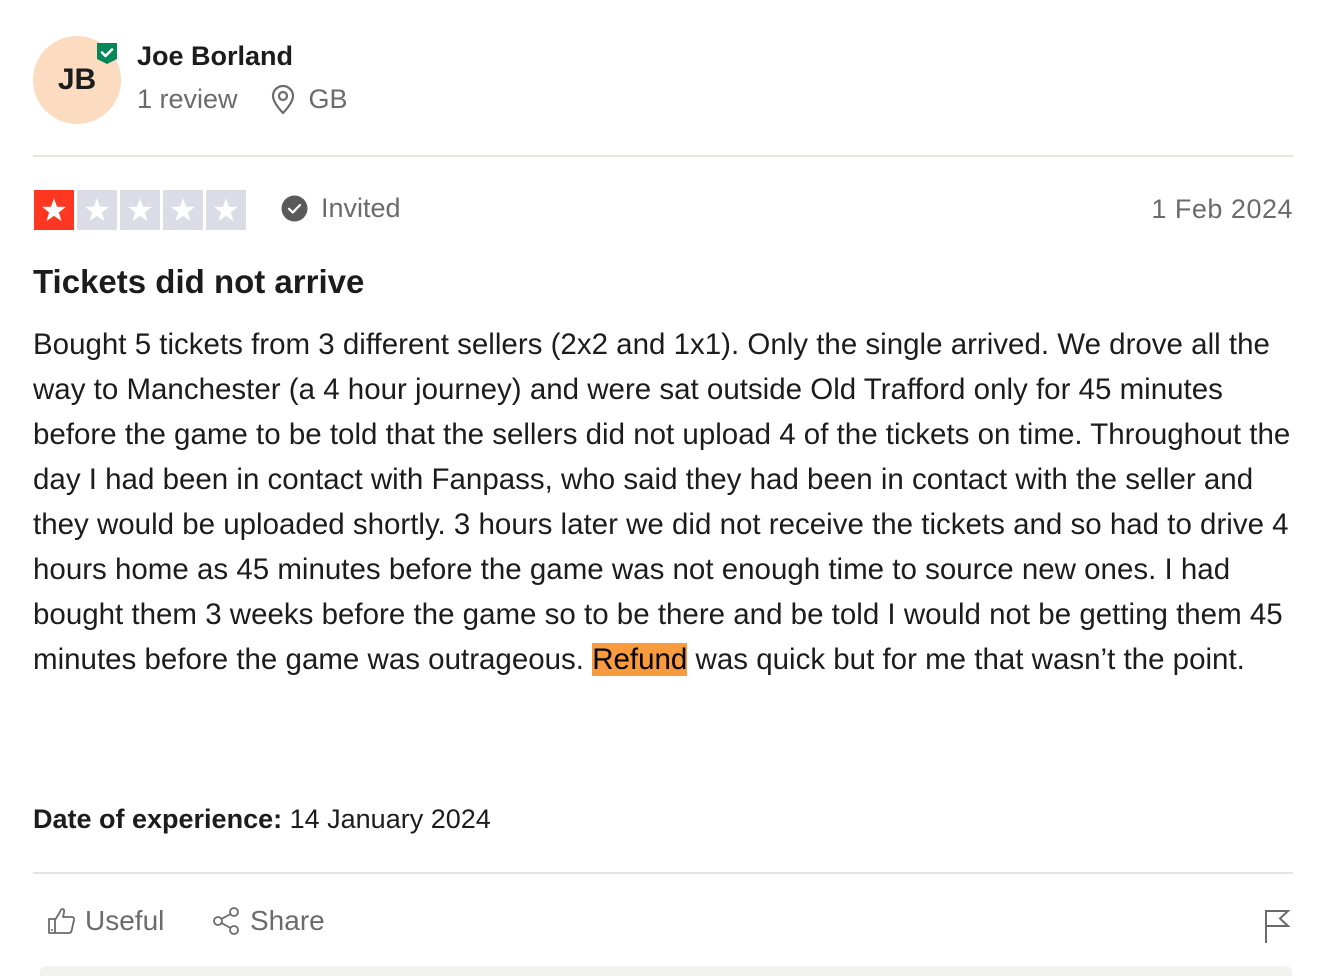 The width and height of the screenshot is (1330, 976). What do you see at coordinates (666, 971) in the screenshot?
I see `next-review-card-edge` at bounding box center [666, 971].